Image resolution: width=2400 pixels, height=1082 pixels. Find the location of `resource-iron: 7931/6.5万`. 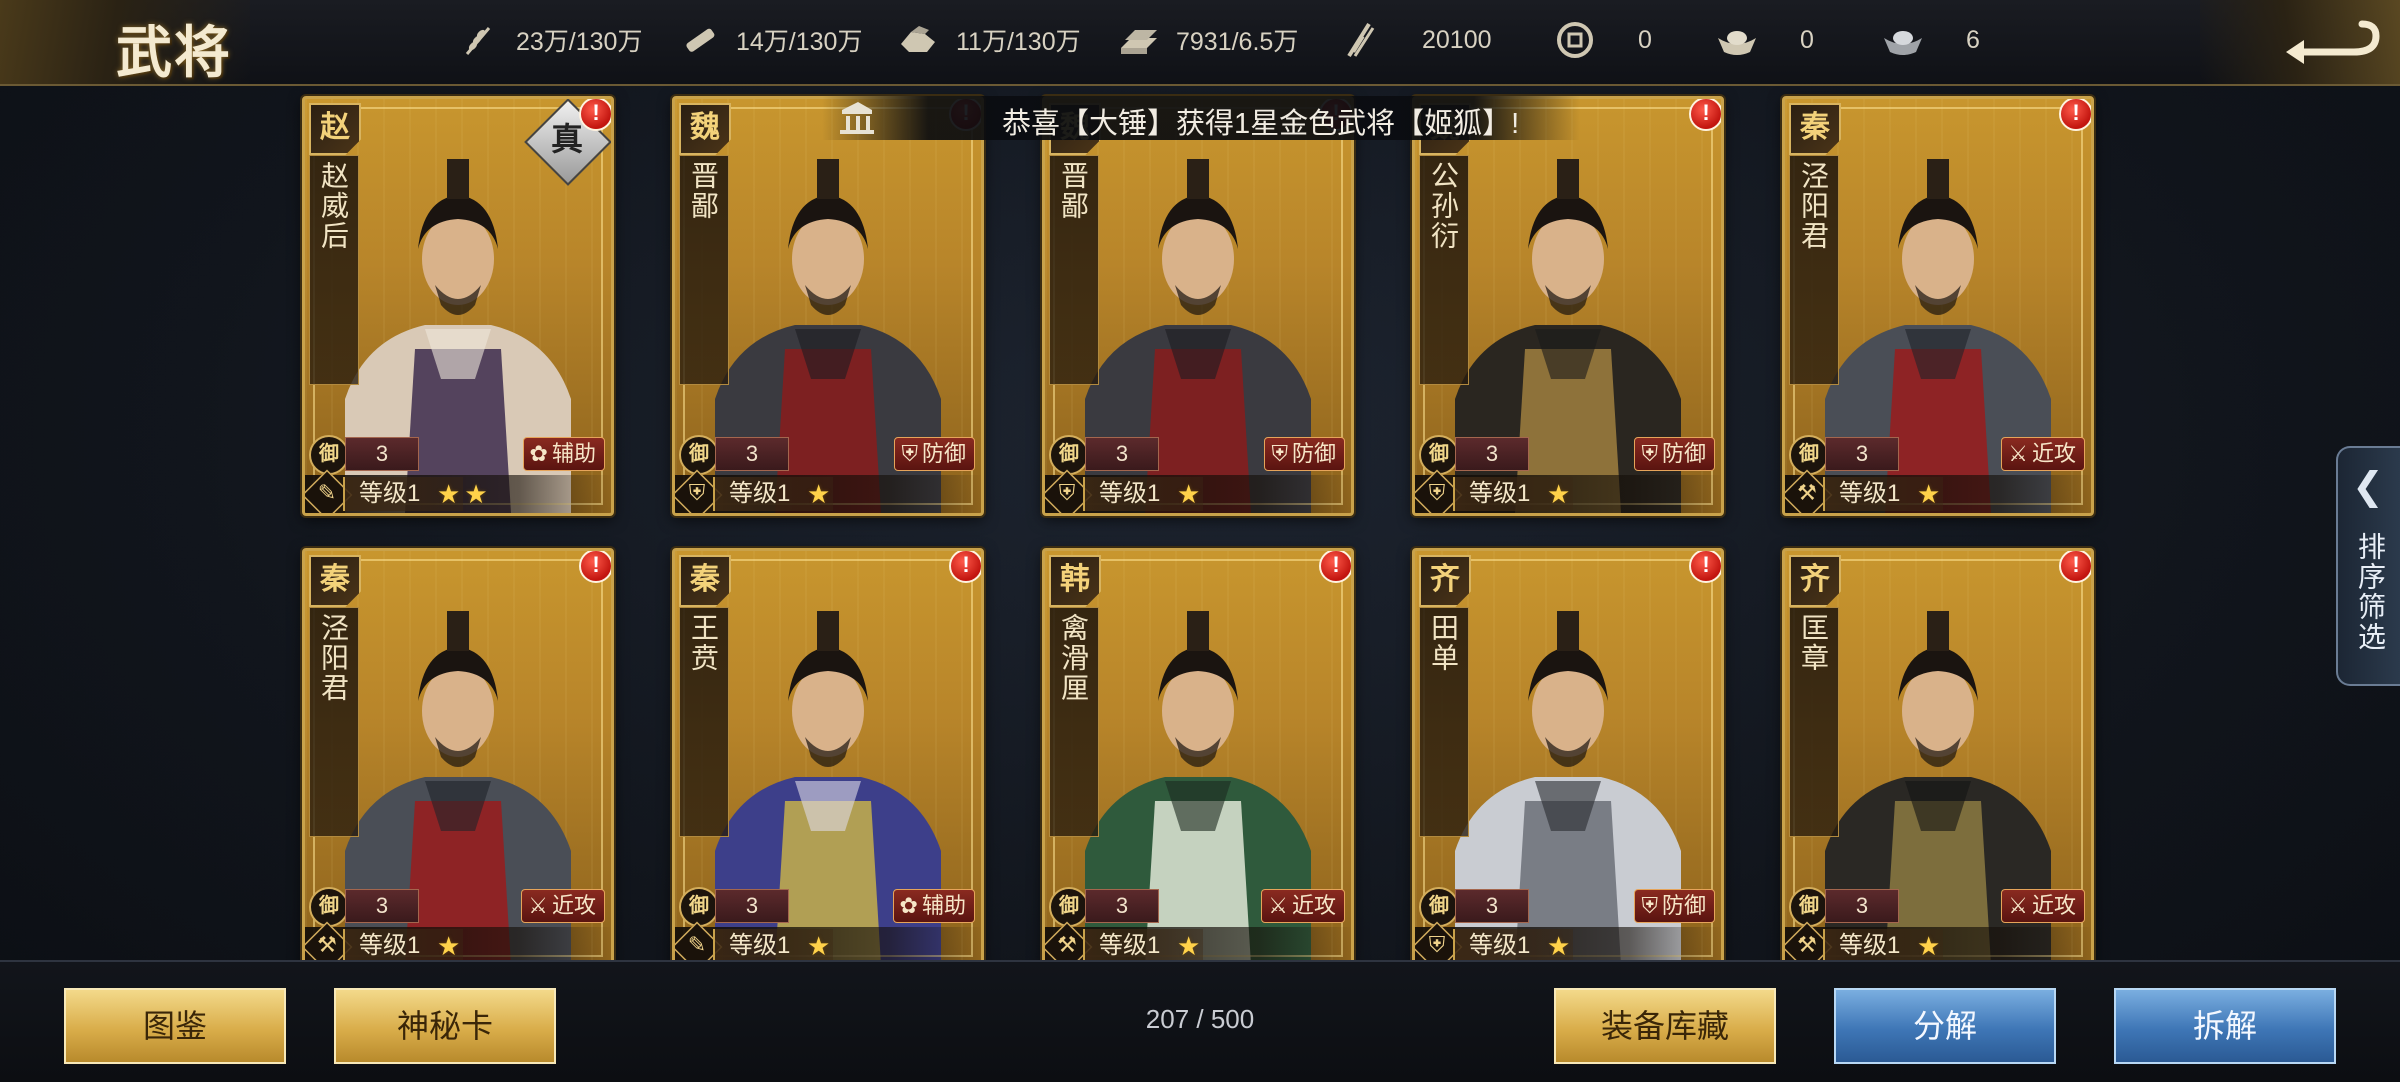

resource-iron: 7931/6.5万 is located at coordinates (1207, 40).